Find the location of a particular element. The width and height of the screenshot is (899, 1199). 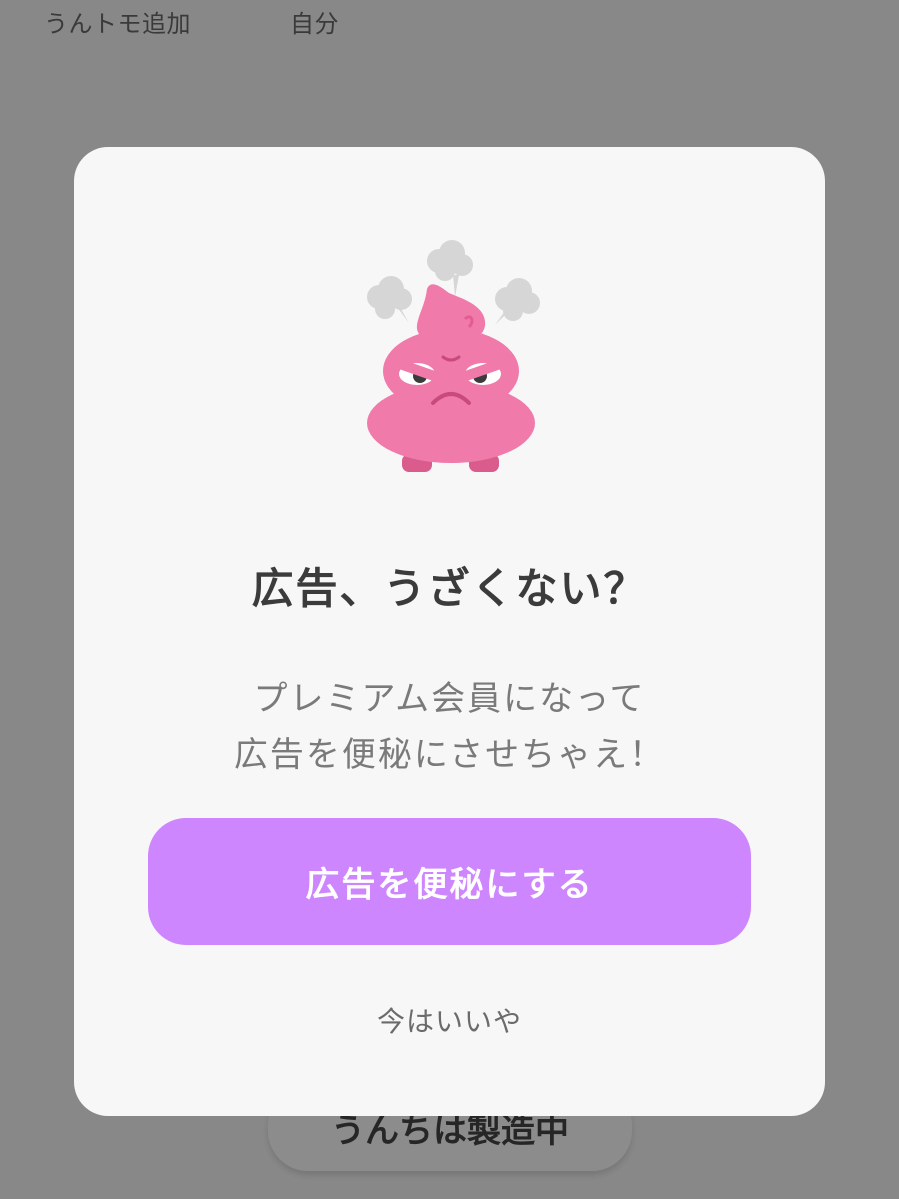

not-now-link: 今はいいや is located at coordinates (449, 1020).